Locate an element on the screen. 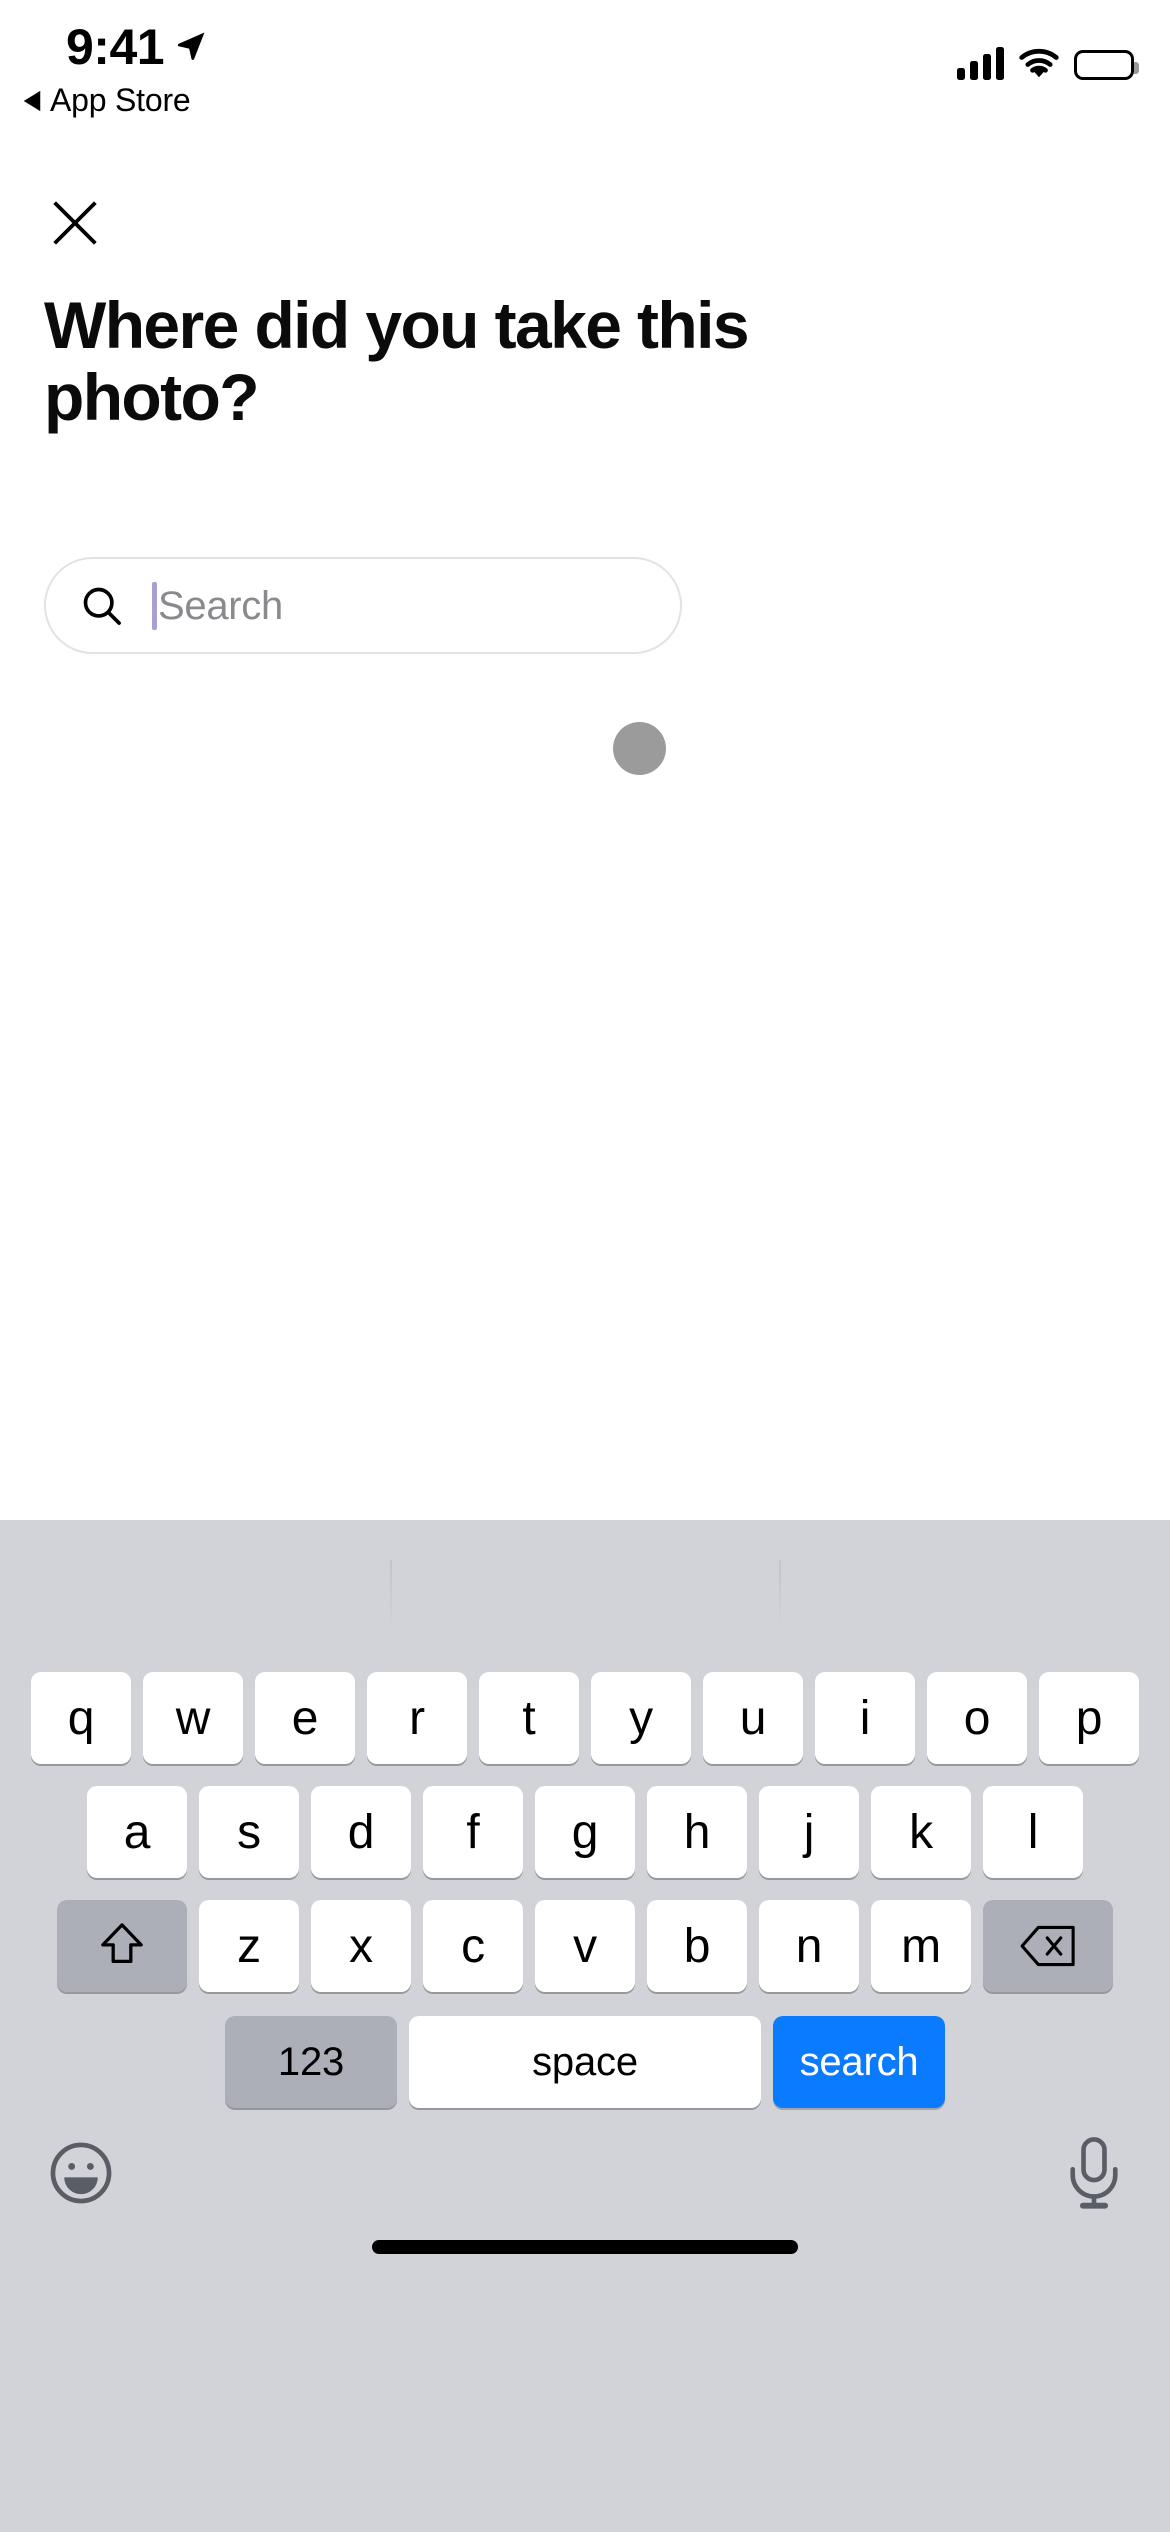  keyboard-row-3: z x c v b n m is located at coordinates (585, 1946).